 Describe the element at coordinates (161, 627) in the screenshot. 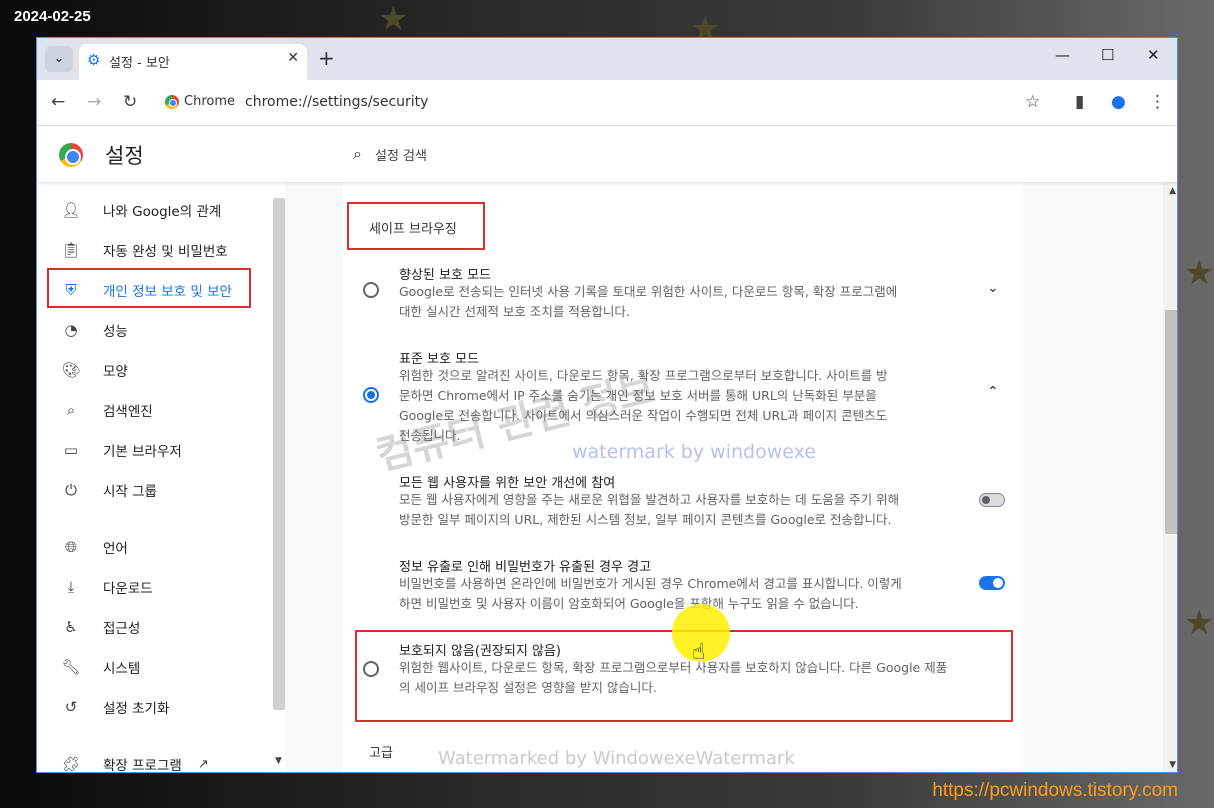

I see `sidebar-item-accessibility: ♿︎ 접근성` at that location.